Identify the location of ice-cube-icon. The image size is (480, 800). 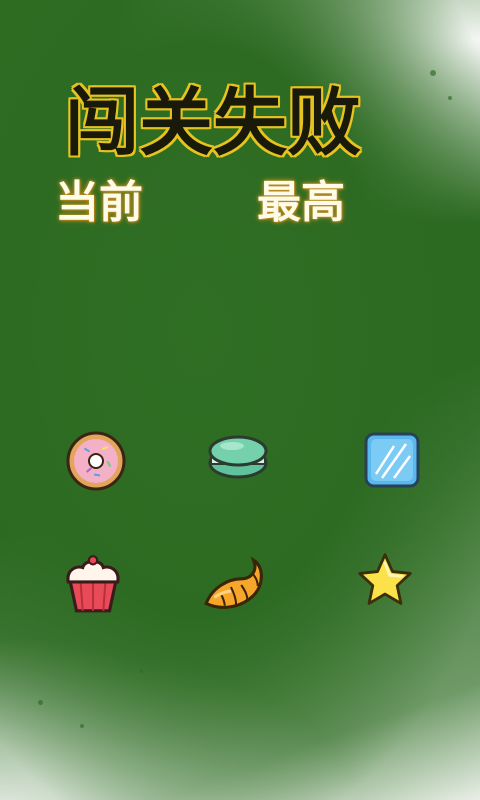
(392, 460).